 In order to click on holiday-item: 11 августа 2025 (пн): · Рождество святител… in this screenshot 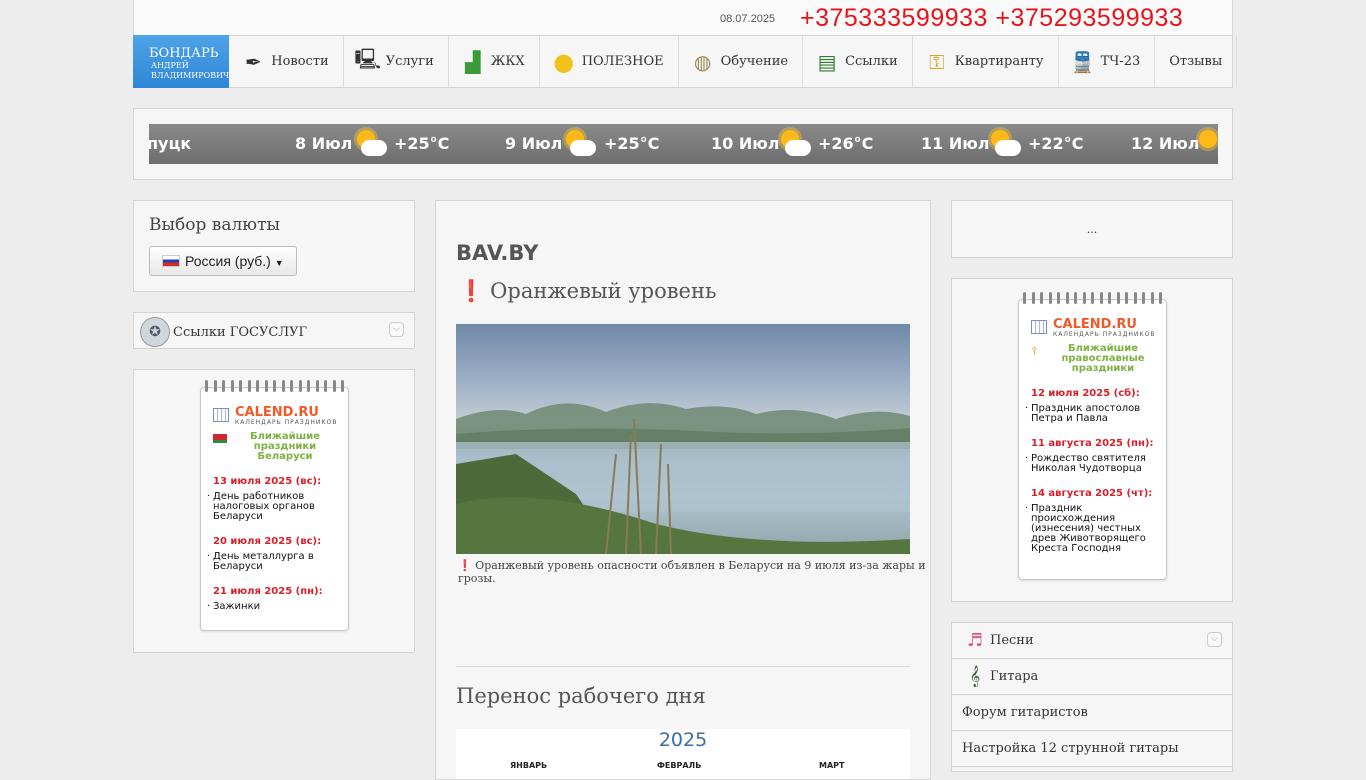, I will do `click(1092, 456)`.